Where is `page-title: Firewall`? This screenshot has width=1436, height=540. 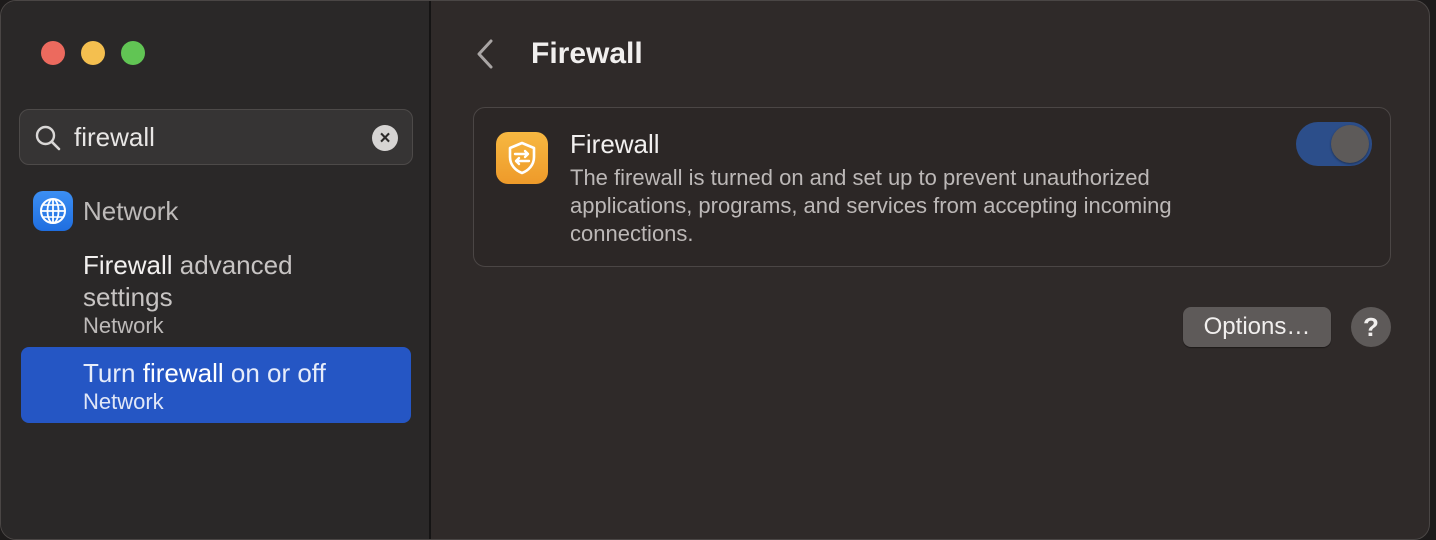
page-title: Firewall is located at coordinates (587, 53).